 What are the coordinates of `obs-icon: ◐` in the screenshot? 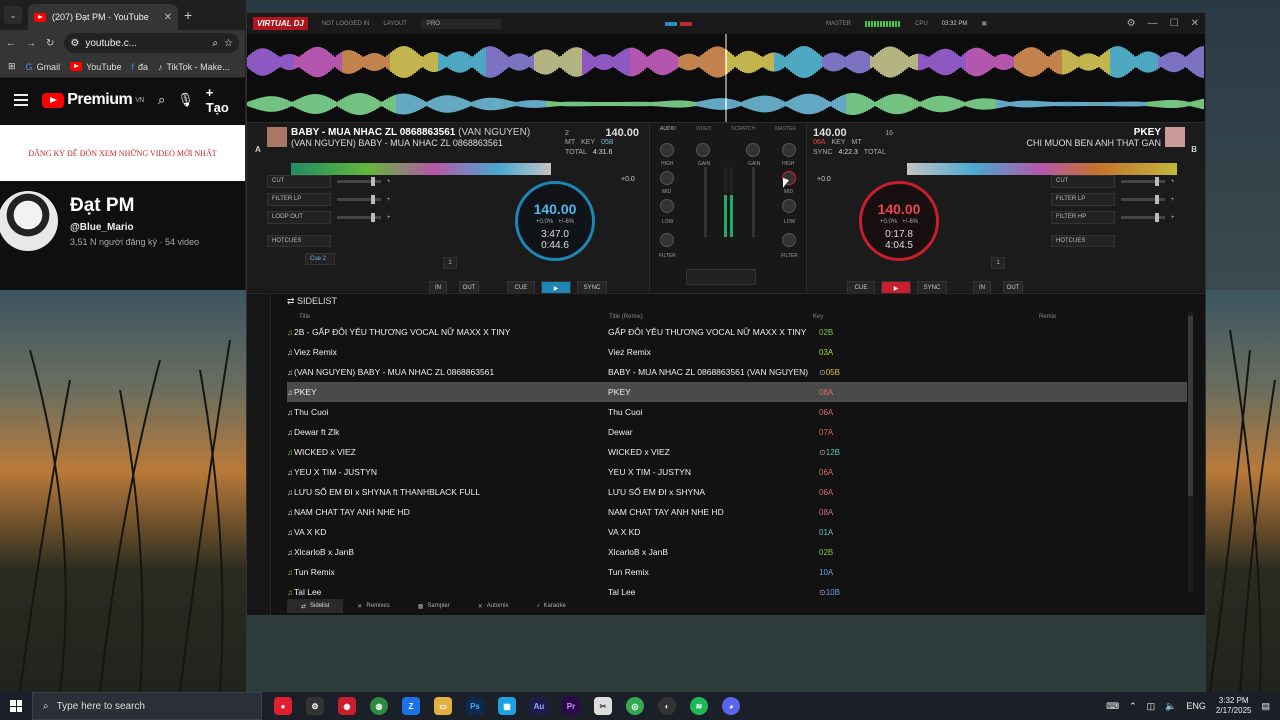 It's located at (667, 706).